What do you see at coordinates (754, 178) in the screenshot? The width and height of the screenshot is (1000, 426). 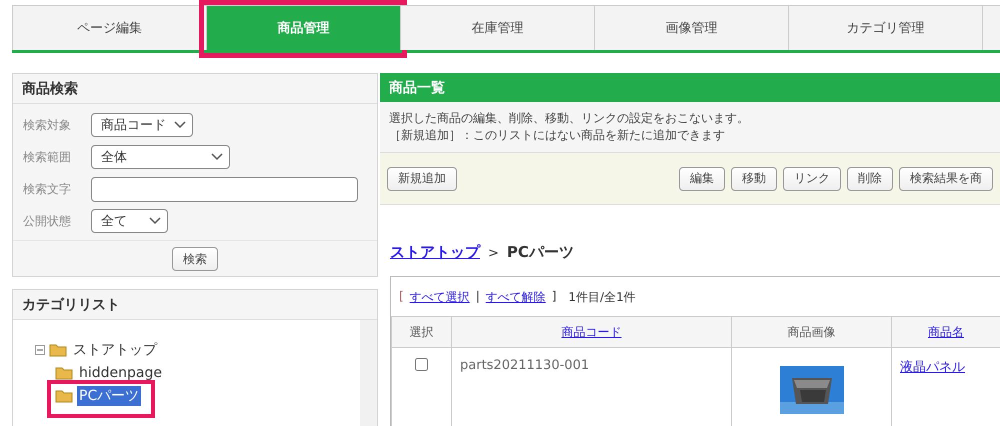 I see `action-button: 移動` at bounding box center [754, 178].